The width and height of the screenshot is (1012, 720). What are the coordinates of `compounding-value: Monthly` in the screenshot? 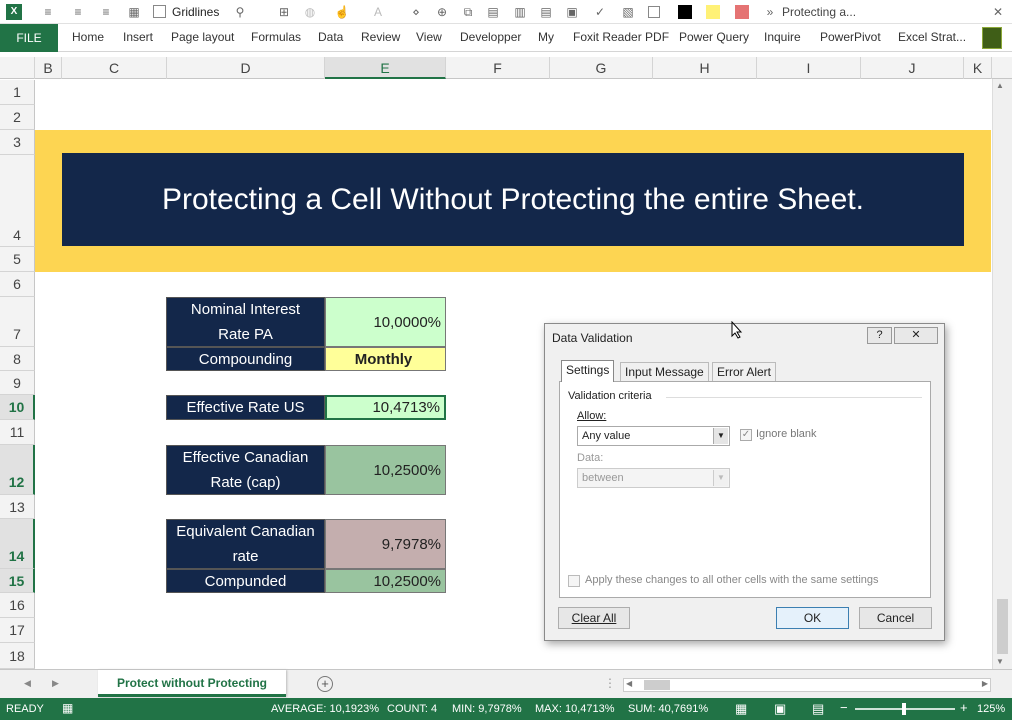 It's located at (385, 359).